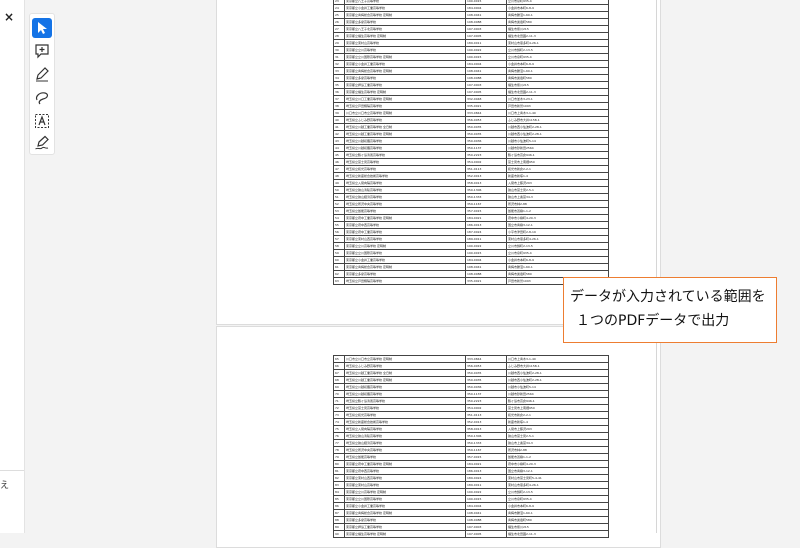 The height and width of the screenshot is (548, 800). What do you see at coordinates (486, 401) in the screenshot?
I see `postal-code-cell: 350-2223` at bounding box center [486, 401].